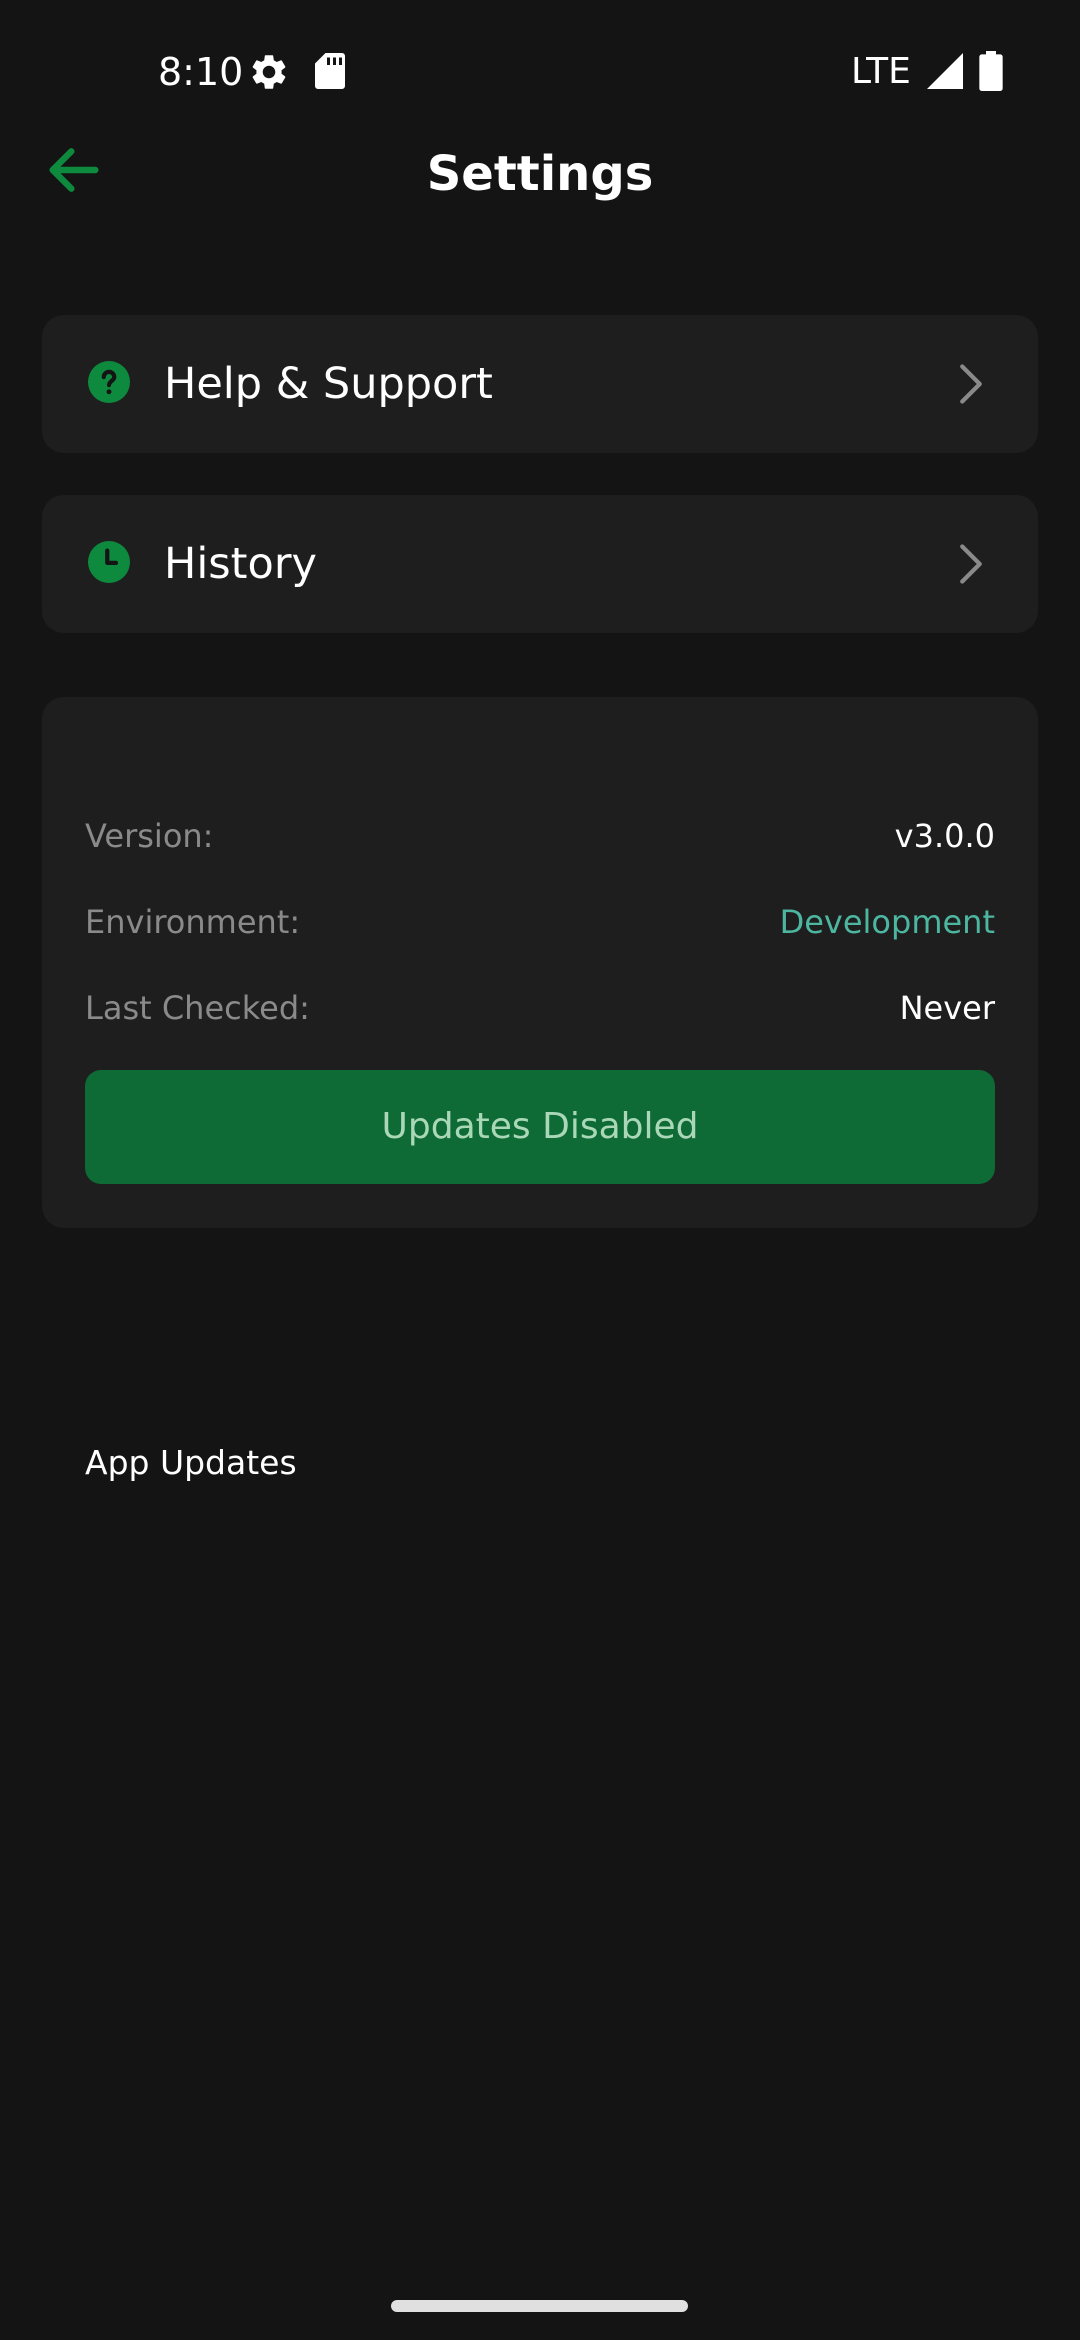 This screenshot has width=1080, height=2340. What do you see at coordinates (947, 1008) in the screenshot?
I see `last-checked-value: Never` at bounding box center [947, 1008].